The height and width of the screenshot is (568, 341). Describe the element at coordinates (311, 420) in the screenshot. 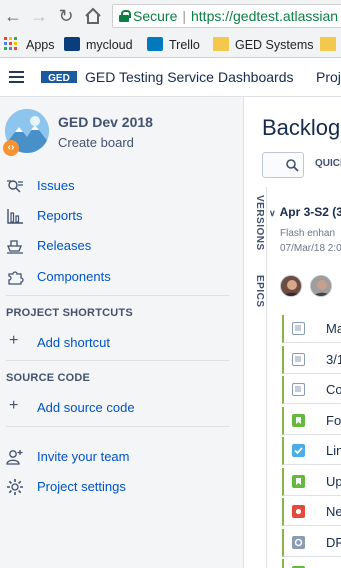

I see `table-row: Fo` at that location.